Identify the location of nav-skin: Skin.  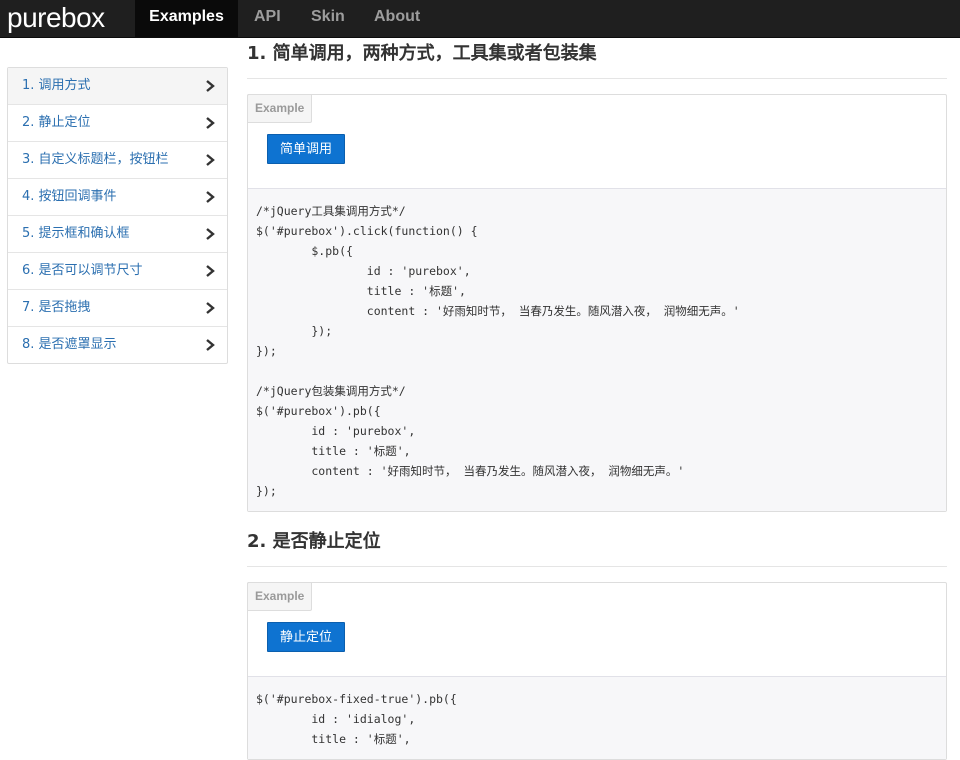
(328, 18).